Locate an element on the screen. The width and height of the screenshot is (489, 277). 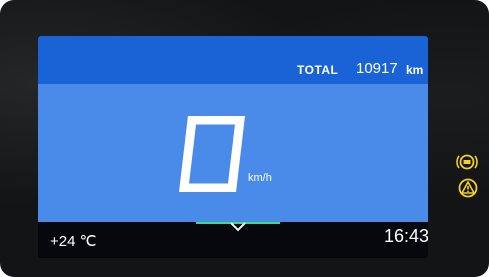
speed-digit: 0 is located at coordinates (212, 154).